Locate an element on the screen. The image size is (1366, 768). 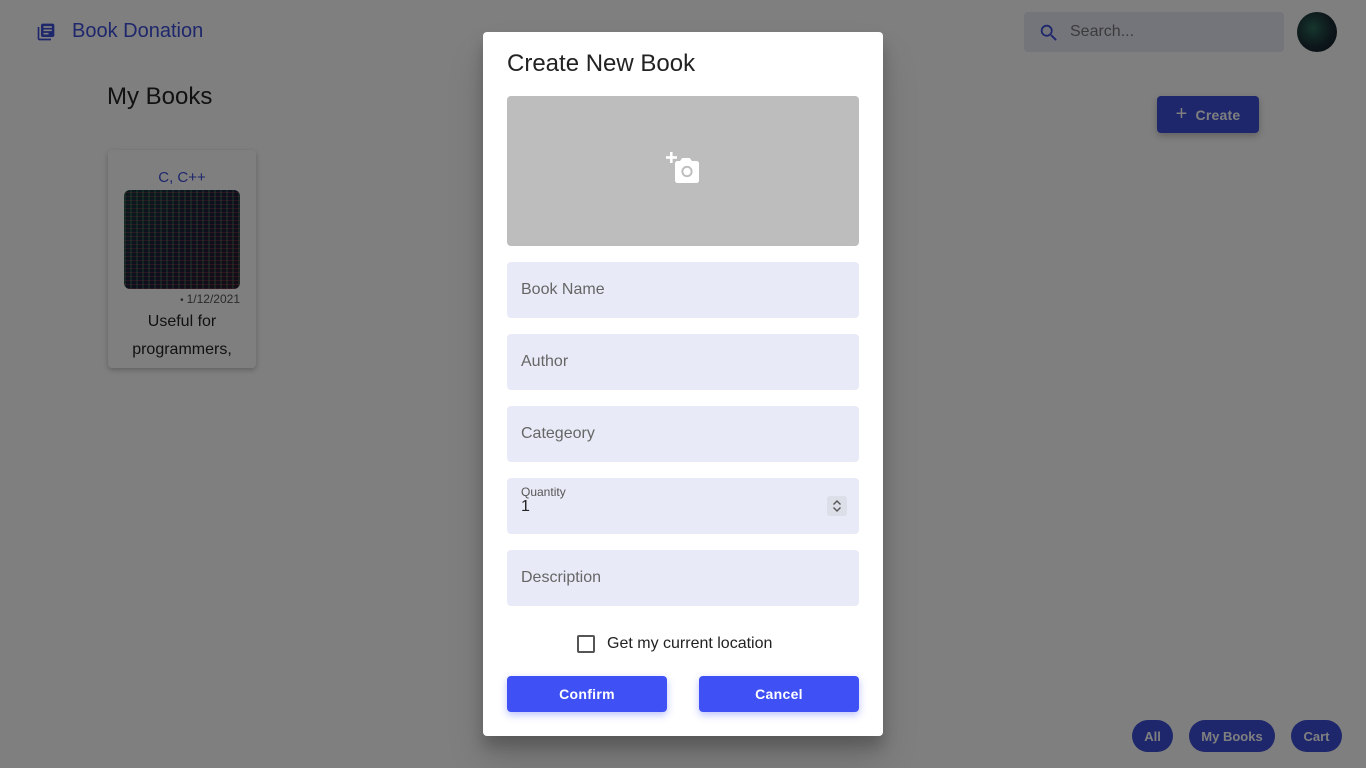
quantity-field: Quantity 1 is located at coordinates (683, 506).